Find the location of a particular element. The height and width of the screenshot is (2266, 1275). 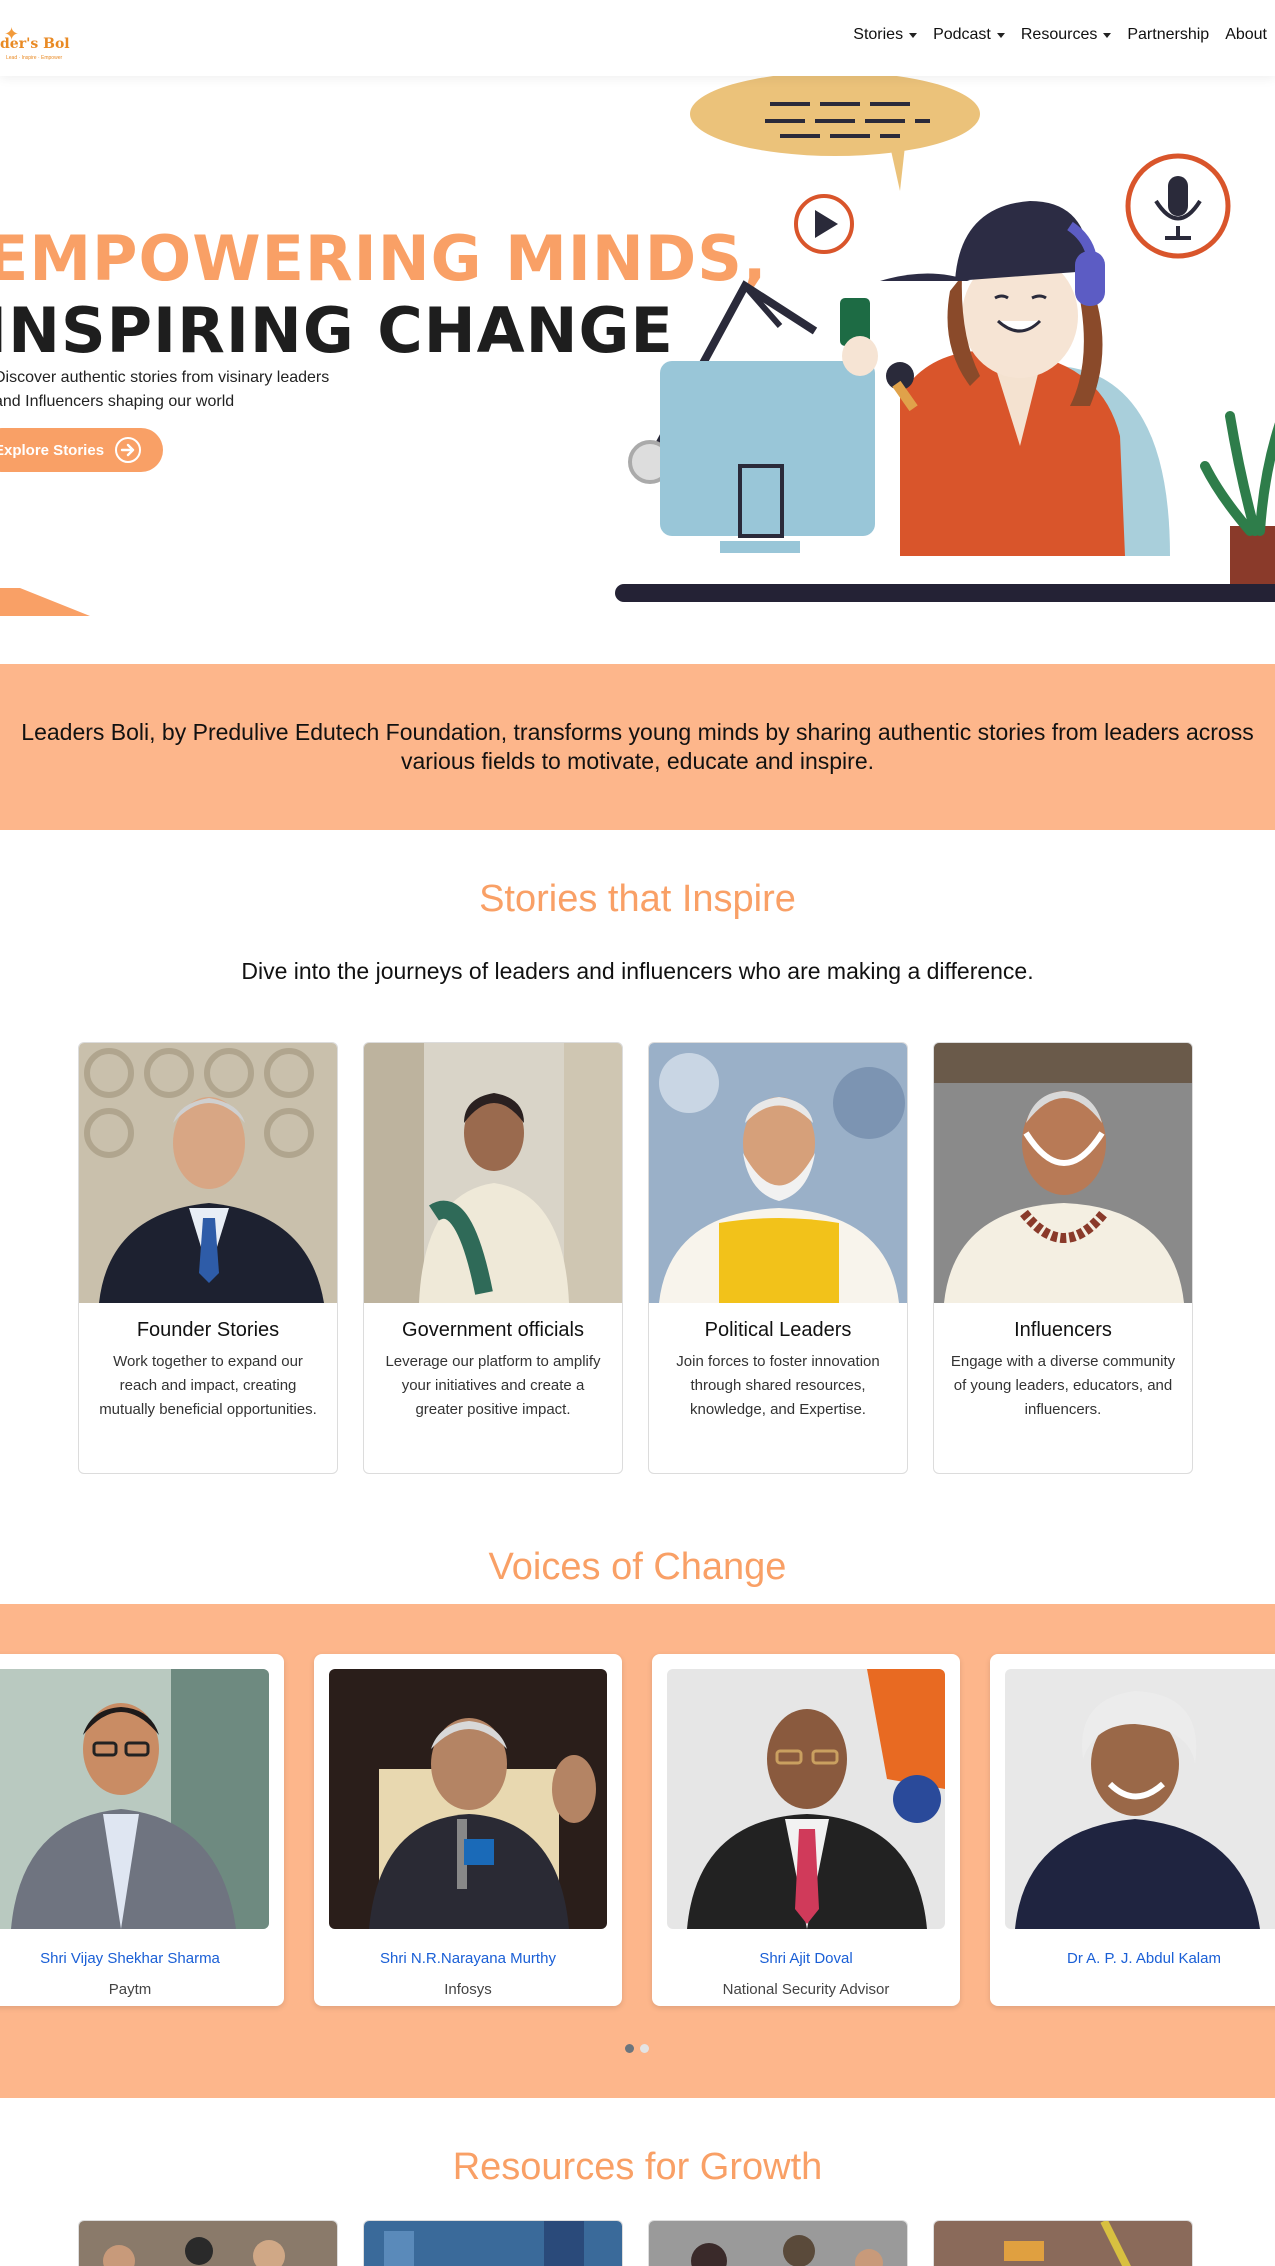

carousel-indicators is located at coordinates (637, 2048).